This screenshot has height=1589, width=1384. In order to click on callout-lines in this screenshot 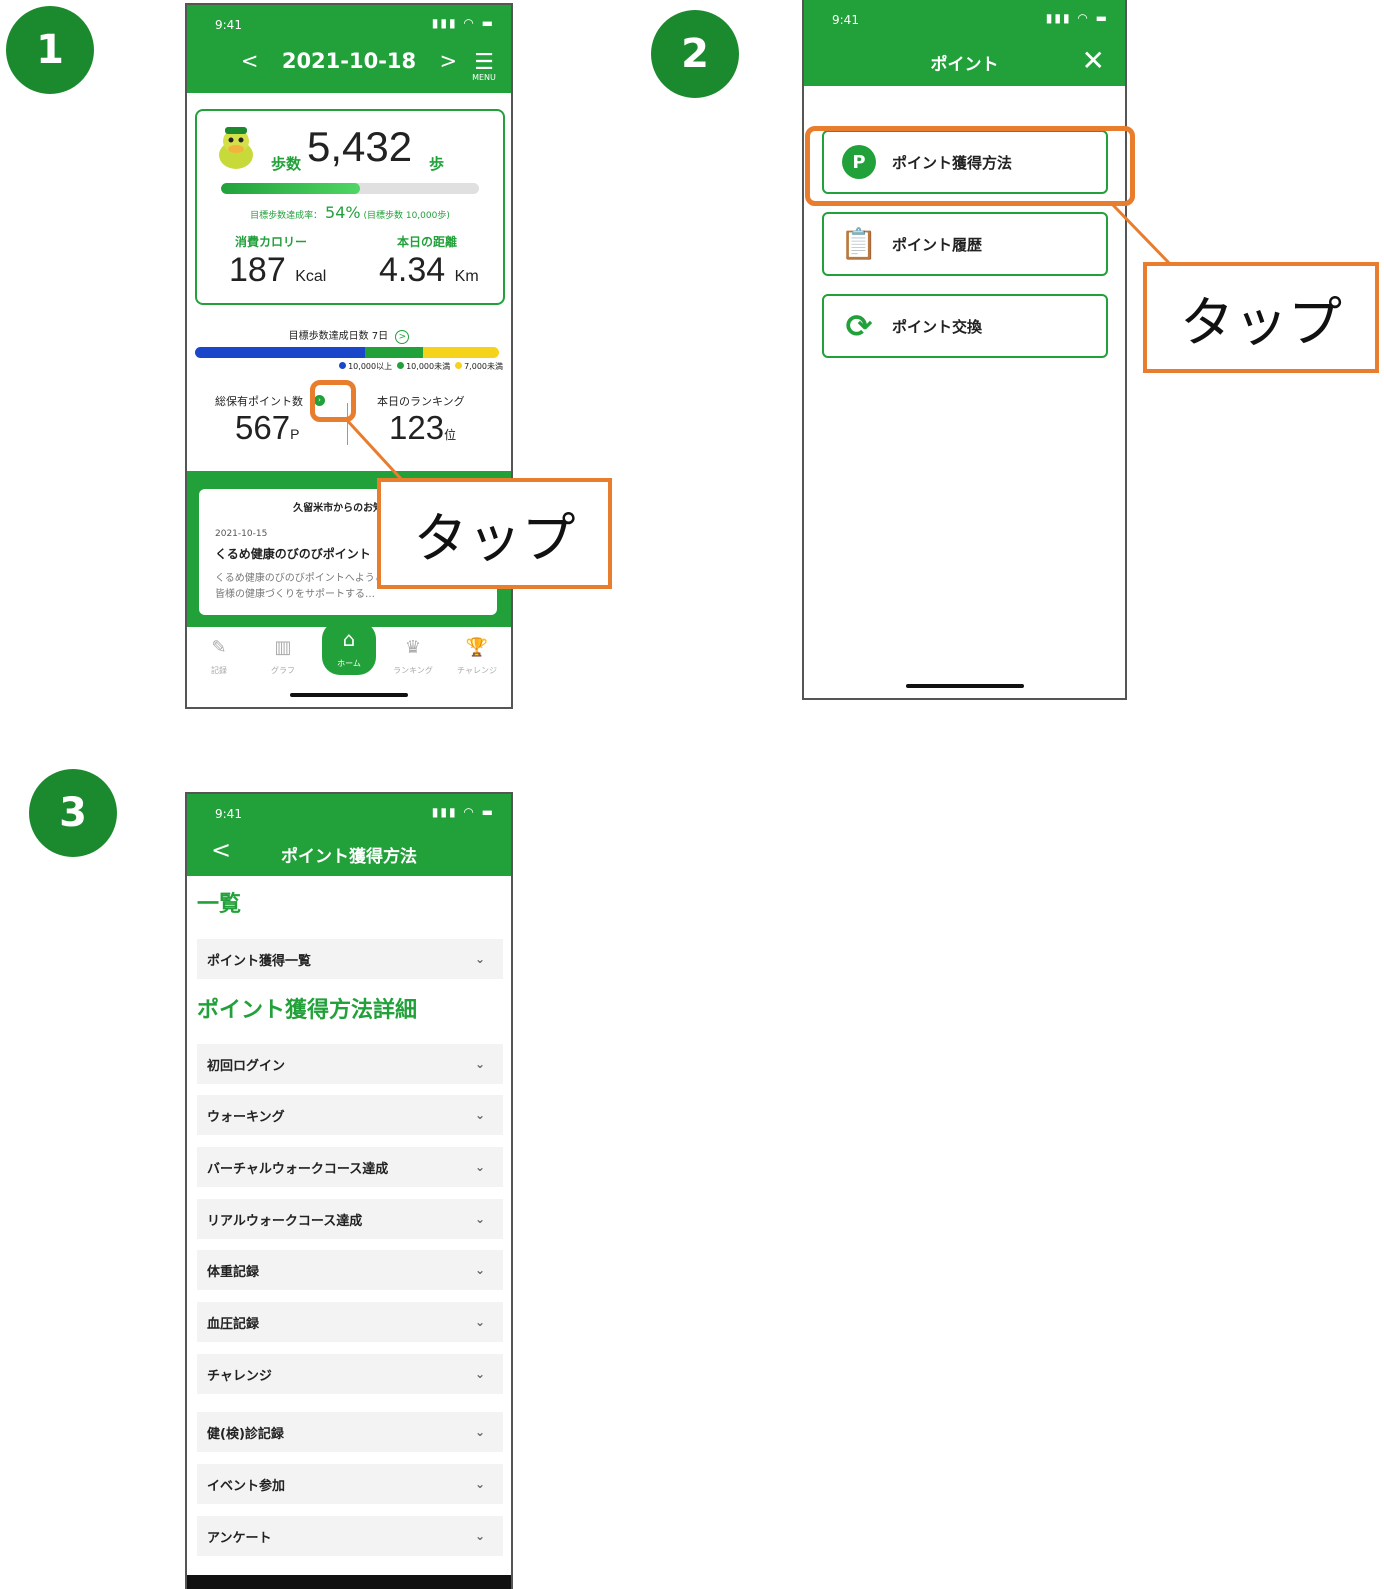, I will do `click(757, 342)`.